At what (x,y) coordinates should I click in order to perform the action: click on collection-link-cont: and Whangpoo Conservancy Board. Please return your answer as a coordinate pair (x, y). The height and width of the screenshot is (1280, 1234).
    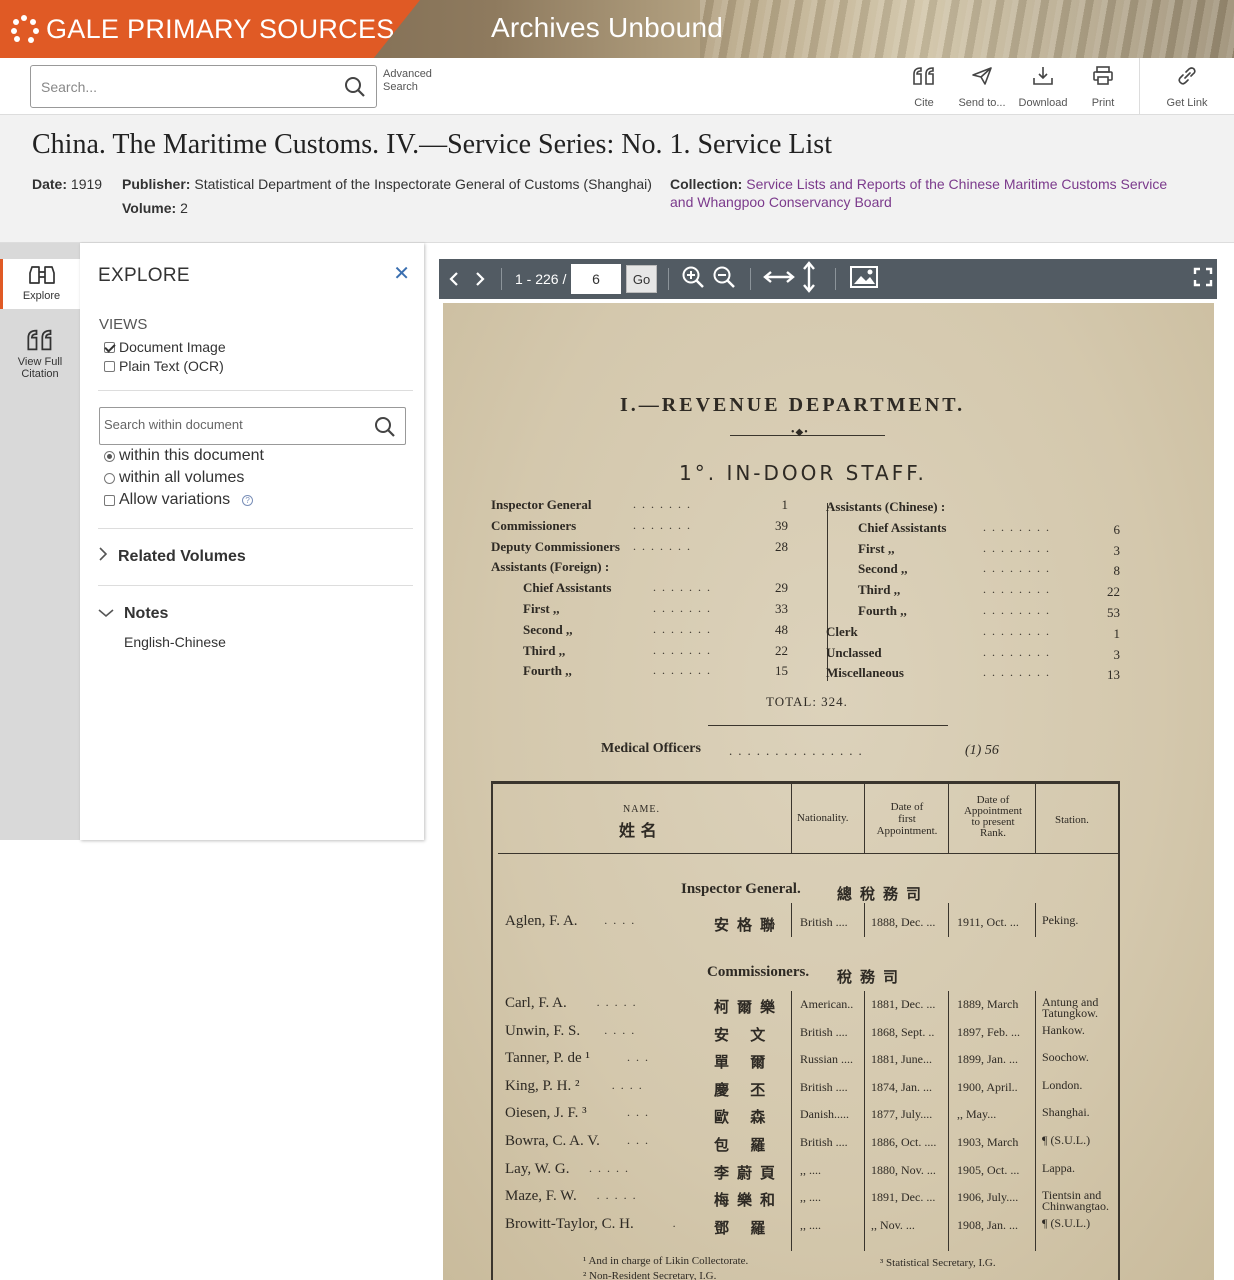
    Looking at the image, I should click on (781, 202).